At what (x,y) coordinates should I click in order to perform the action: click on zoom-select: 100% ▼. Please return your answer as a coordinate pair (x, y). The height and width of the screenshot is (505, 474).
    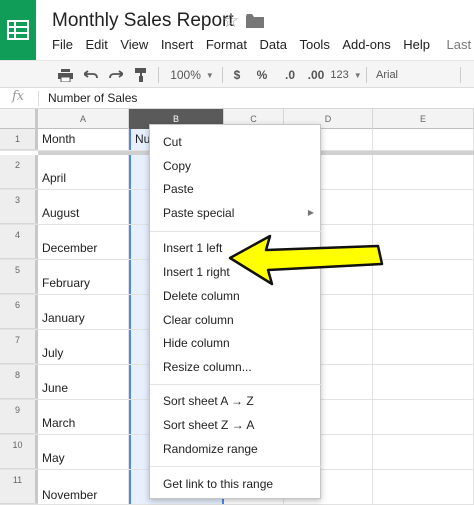
    Looking at the image, I should click on (192, 75).